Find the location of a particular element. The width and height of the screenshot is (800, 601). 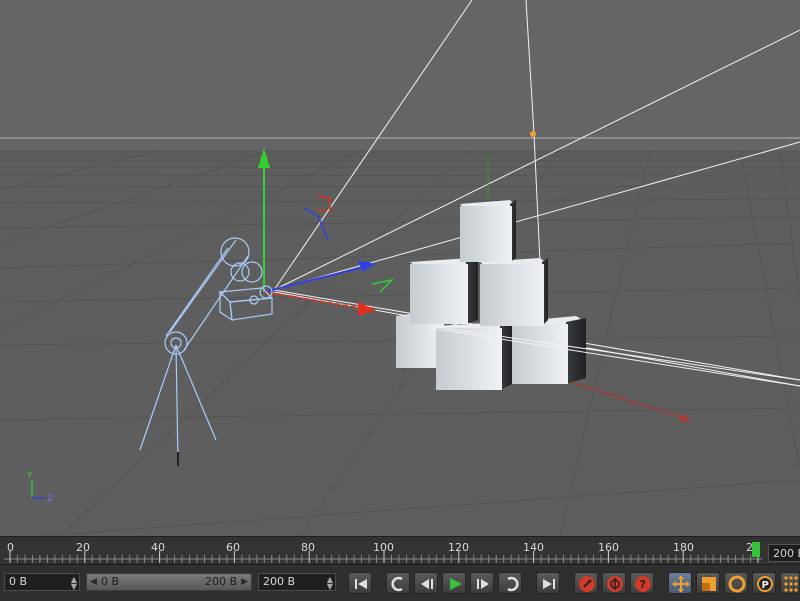

focus-handle is located at coordinates (533, 134).